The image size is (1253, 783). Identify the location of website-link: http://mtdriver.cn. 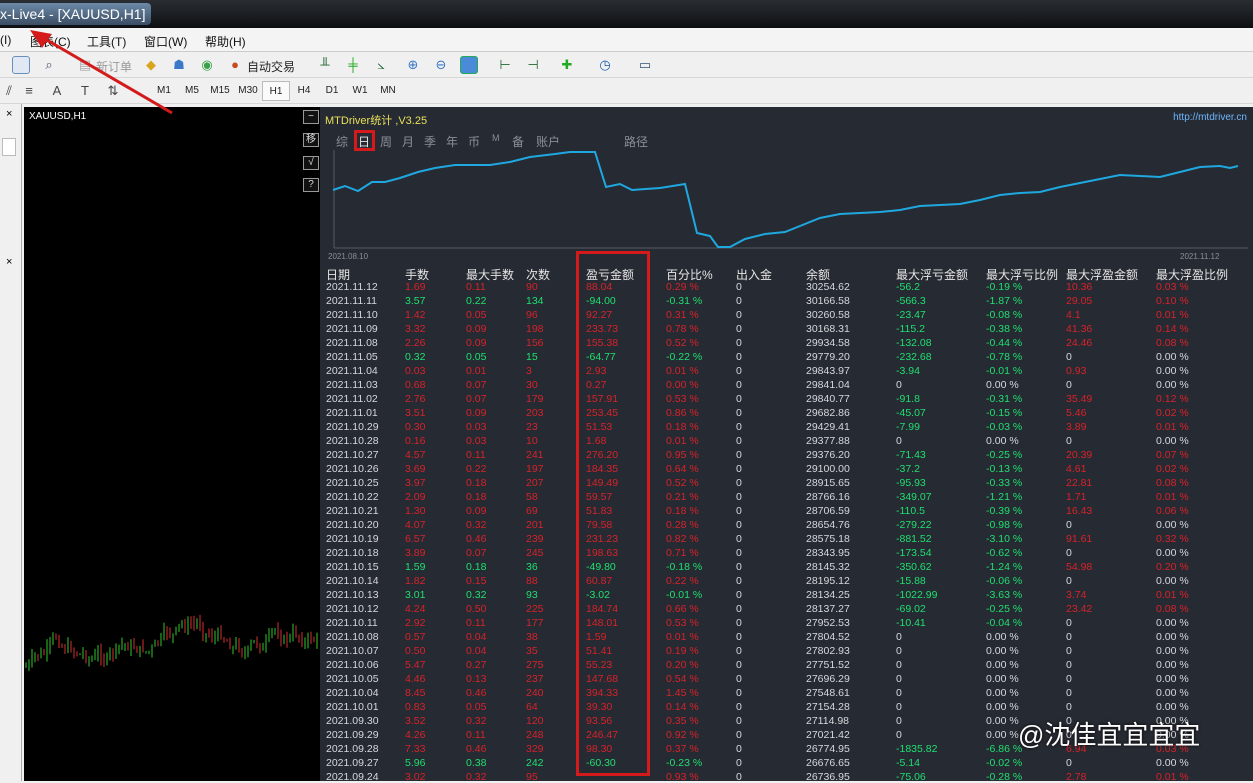
(1210, 117).